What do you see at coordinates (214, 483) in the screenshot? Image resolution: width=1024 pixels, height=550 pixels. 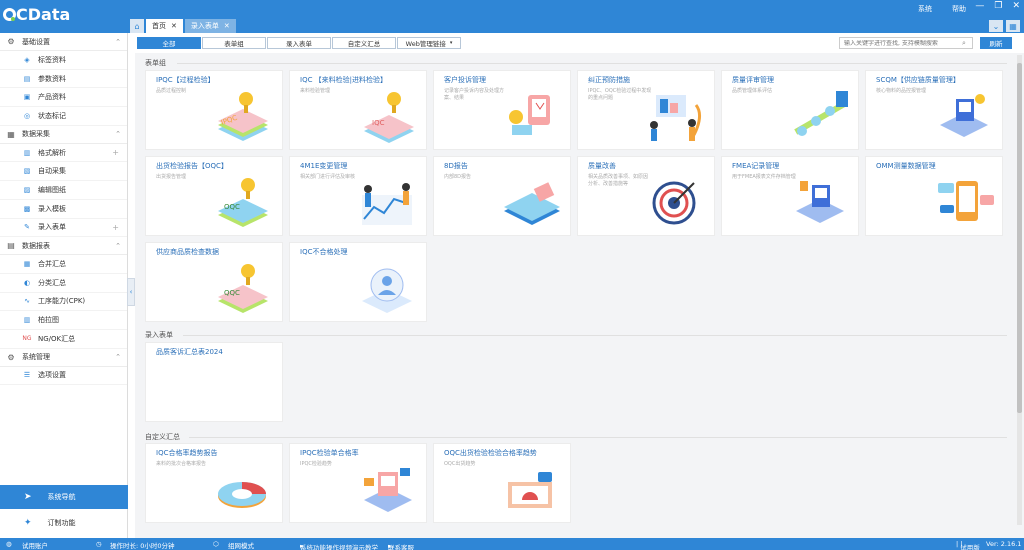 I see `card-custom-summary: IQC合格率趋势报告 来料的批次合格率报告` at bounding box center [214, 483].